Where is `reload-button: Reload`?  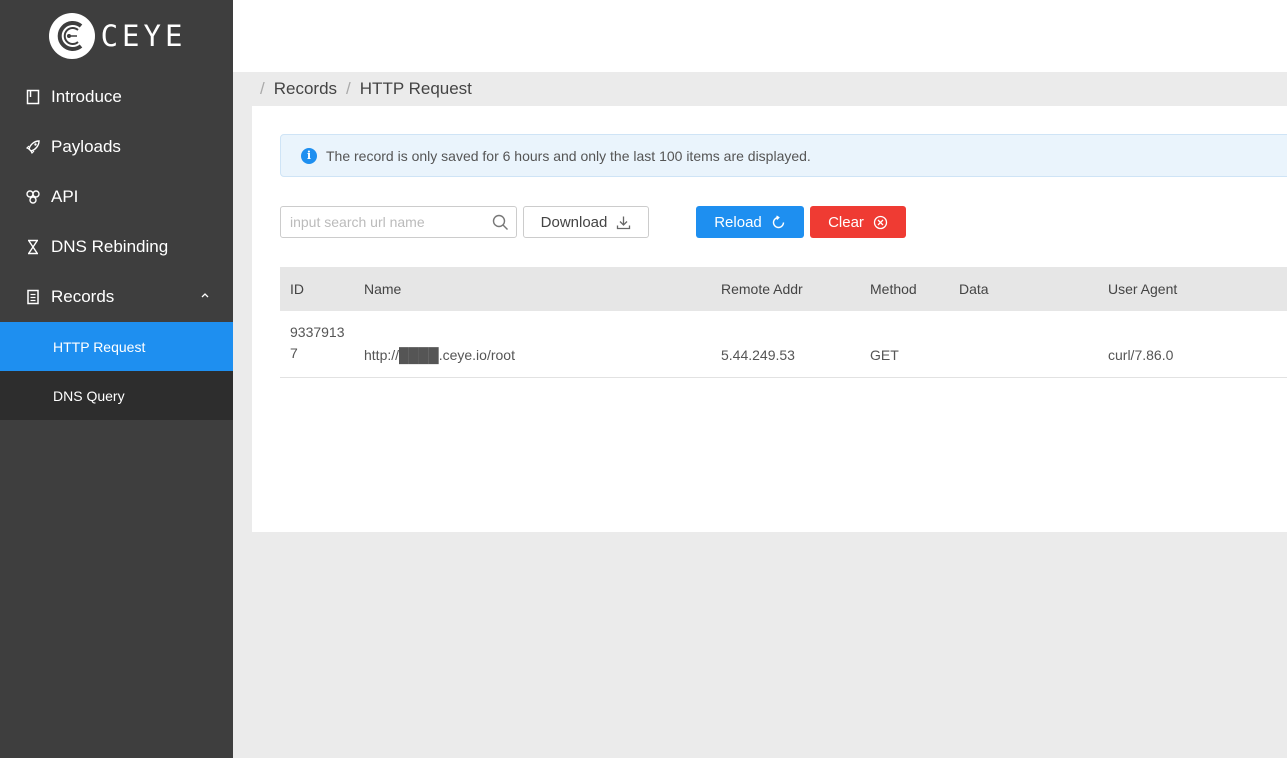
reload-button: Reload is located at coordinates (750, 222).